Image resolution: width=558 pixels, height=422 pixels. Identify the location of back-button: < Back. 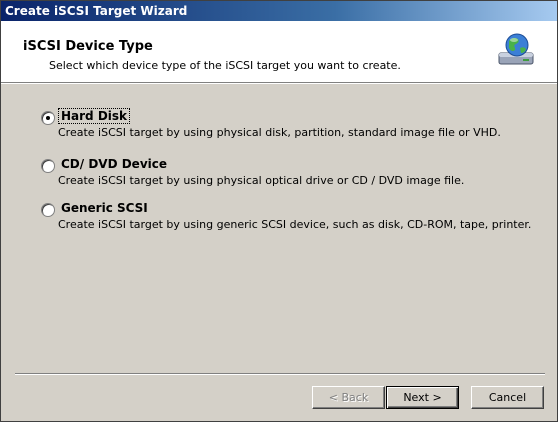
(348, 397).